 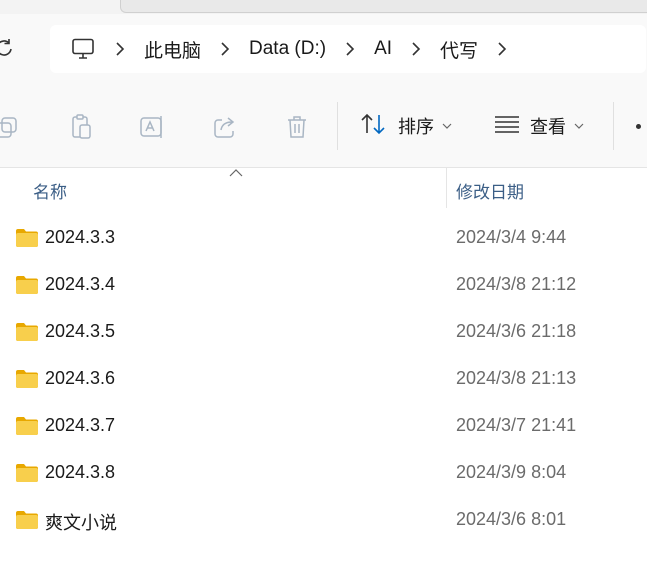 I want to click on column-header: 名称 修改日期, so click(x=323, y=188).